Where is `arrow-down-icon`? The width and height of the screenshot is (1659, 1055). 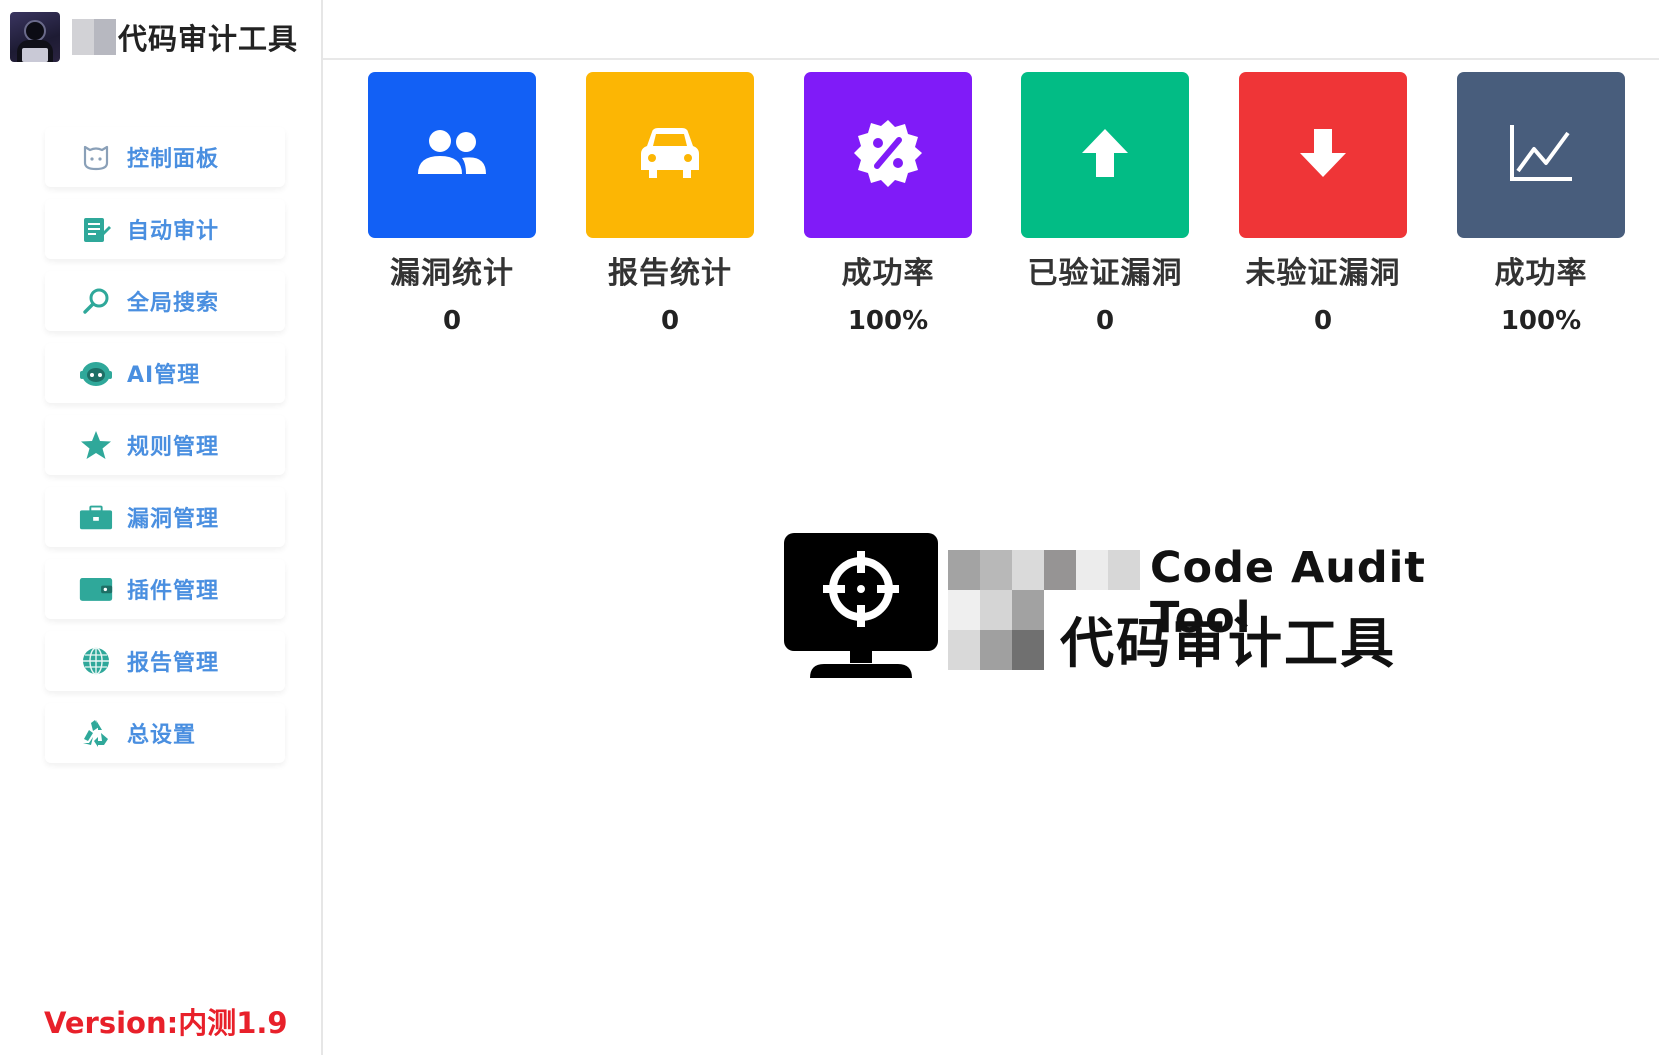 arrow-down-icon is located at coordinates (1323, 155).